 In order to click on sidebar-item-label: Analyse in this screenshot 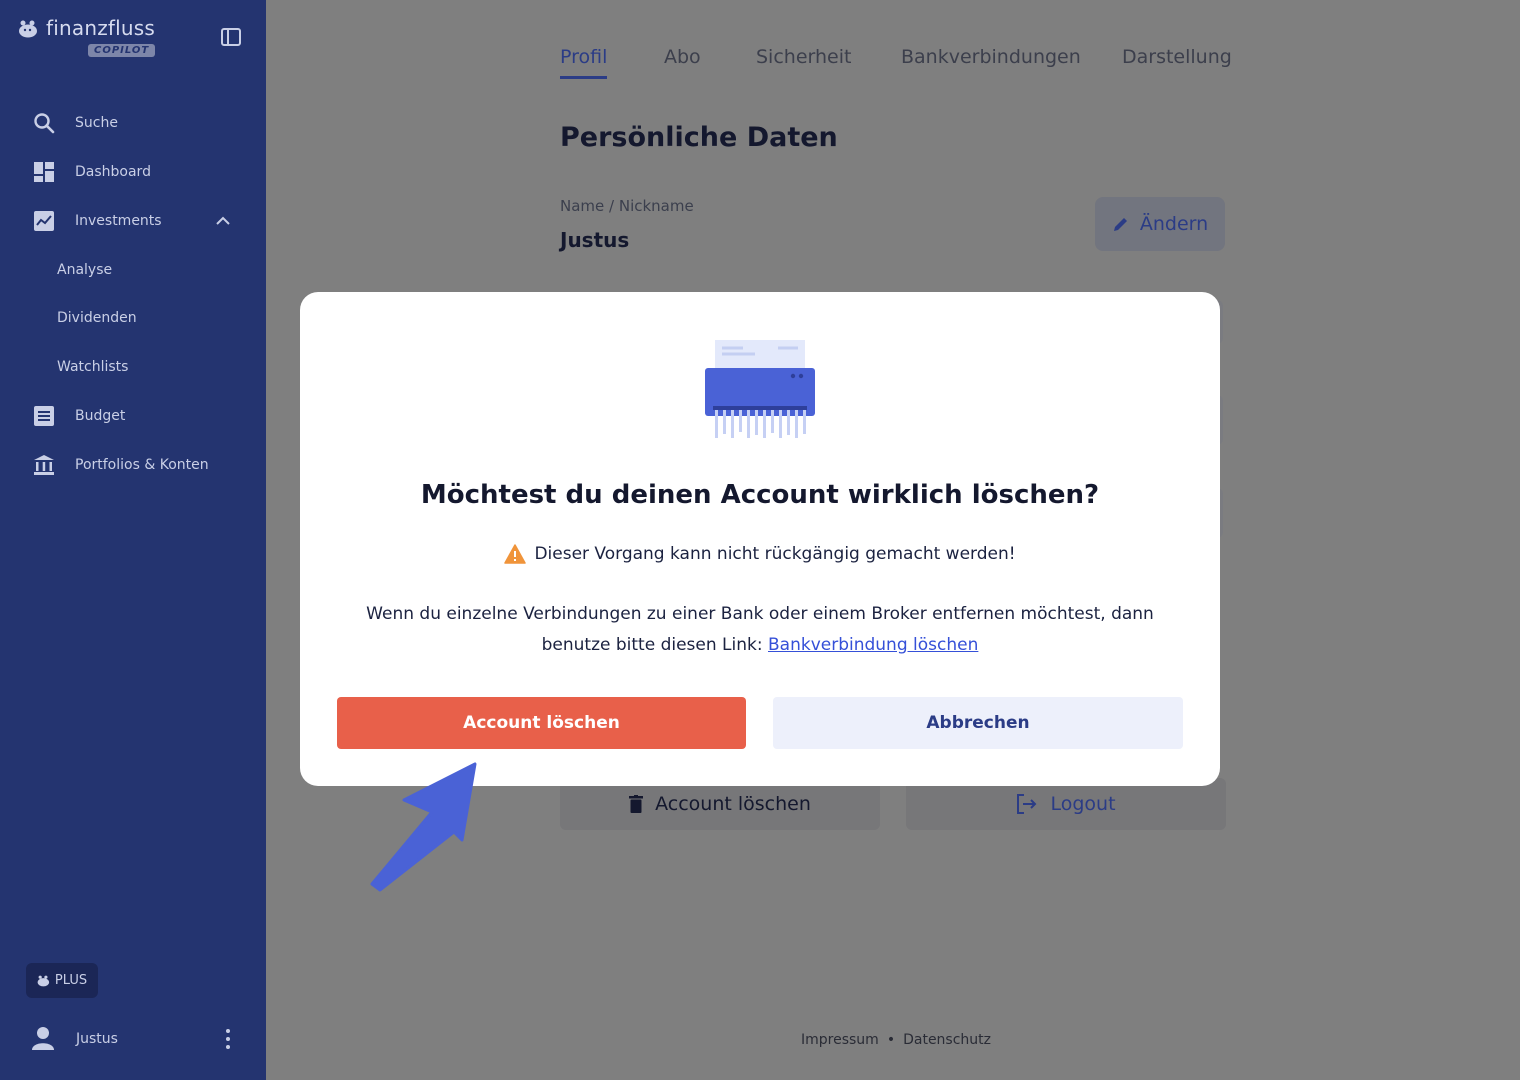, I will do `click(85, 270)`.